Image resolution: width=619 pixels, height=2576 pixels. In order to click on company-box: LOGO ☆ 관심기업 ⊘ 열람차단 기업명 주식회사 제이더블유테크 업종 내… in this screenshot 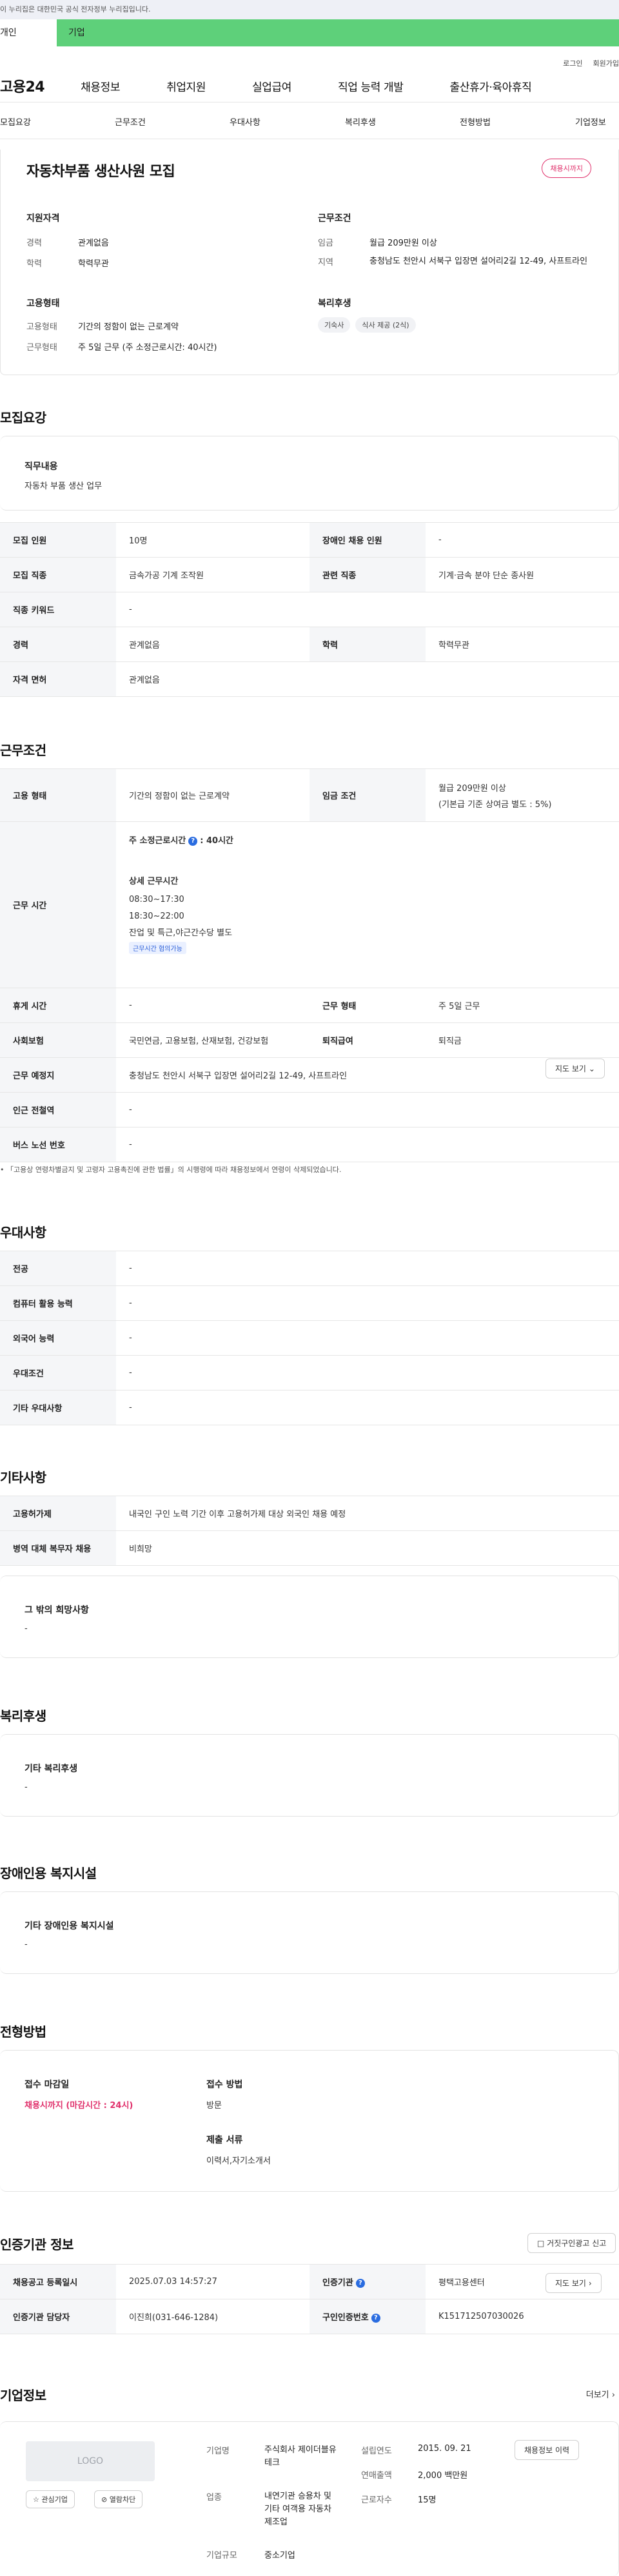, I will do `click(309, 2499)`.